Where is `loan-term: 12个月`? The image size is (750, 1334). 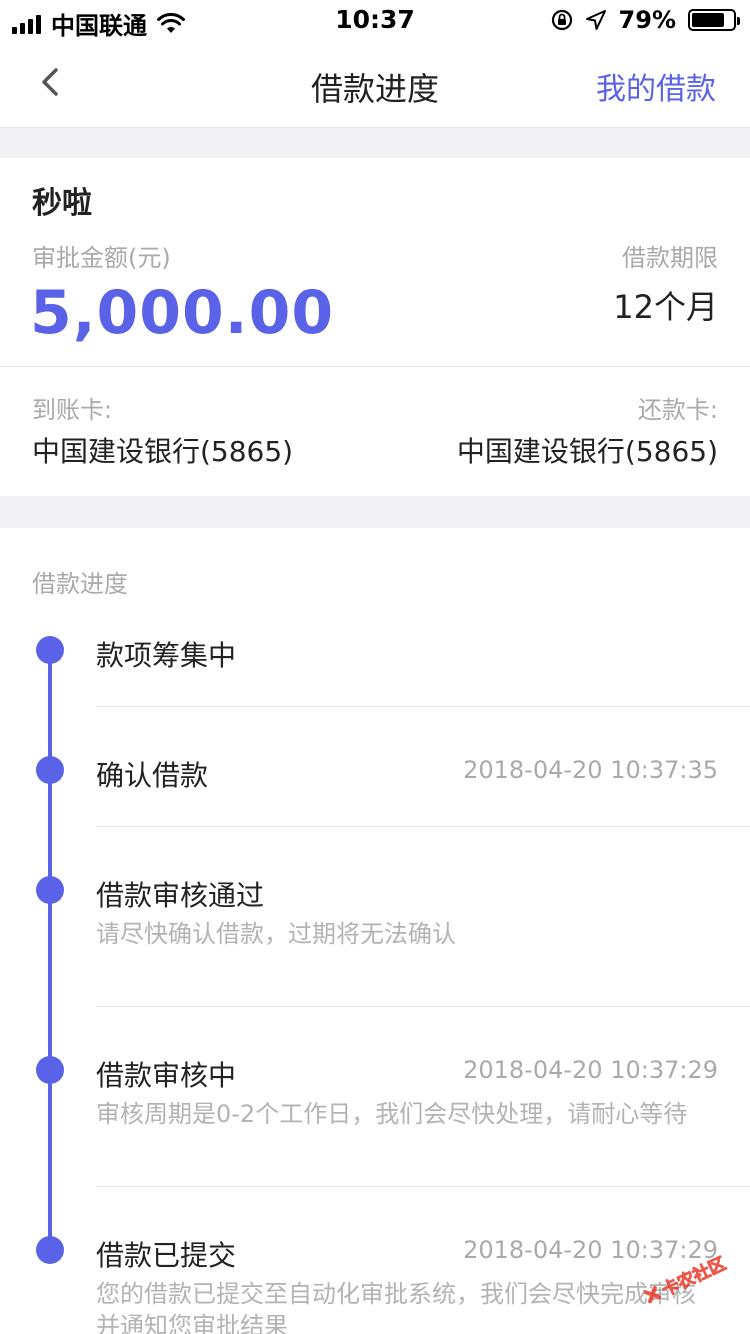 loan-term: 12个月 is located at coordinates (665, 307).